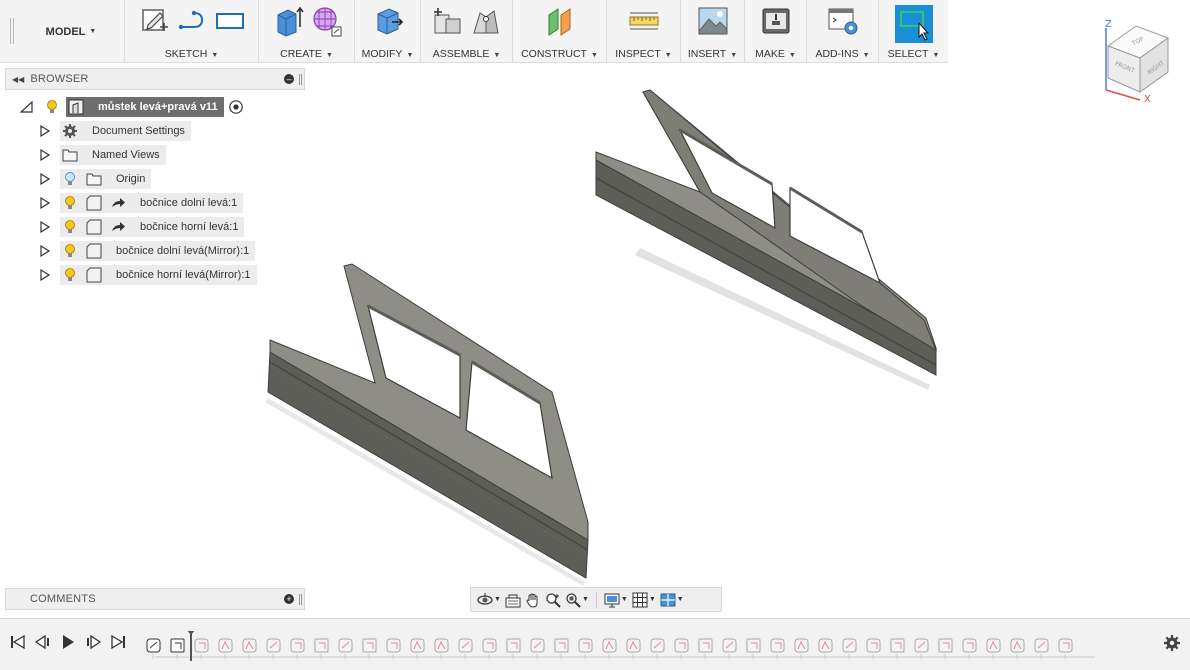 Image resolution: width=1190 pixels, height=670 pixels. I want to click on measure-icon, so click(644, 21).